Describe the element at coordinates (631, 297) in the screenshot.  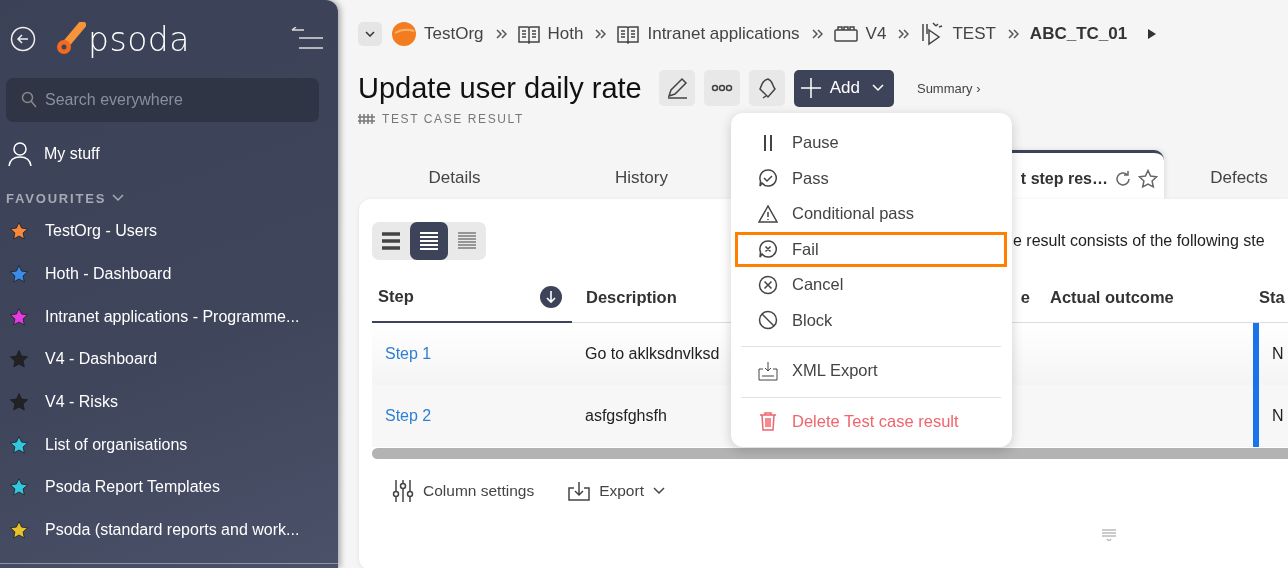
I see `column-header: Description` at that location.